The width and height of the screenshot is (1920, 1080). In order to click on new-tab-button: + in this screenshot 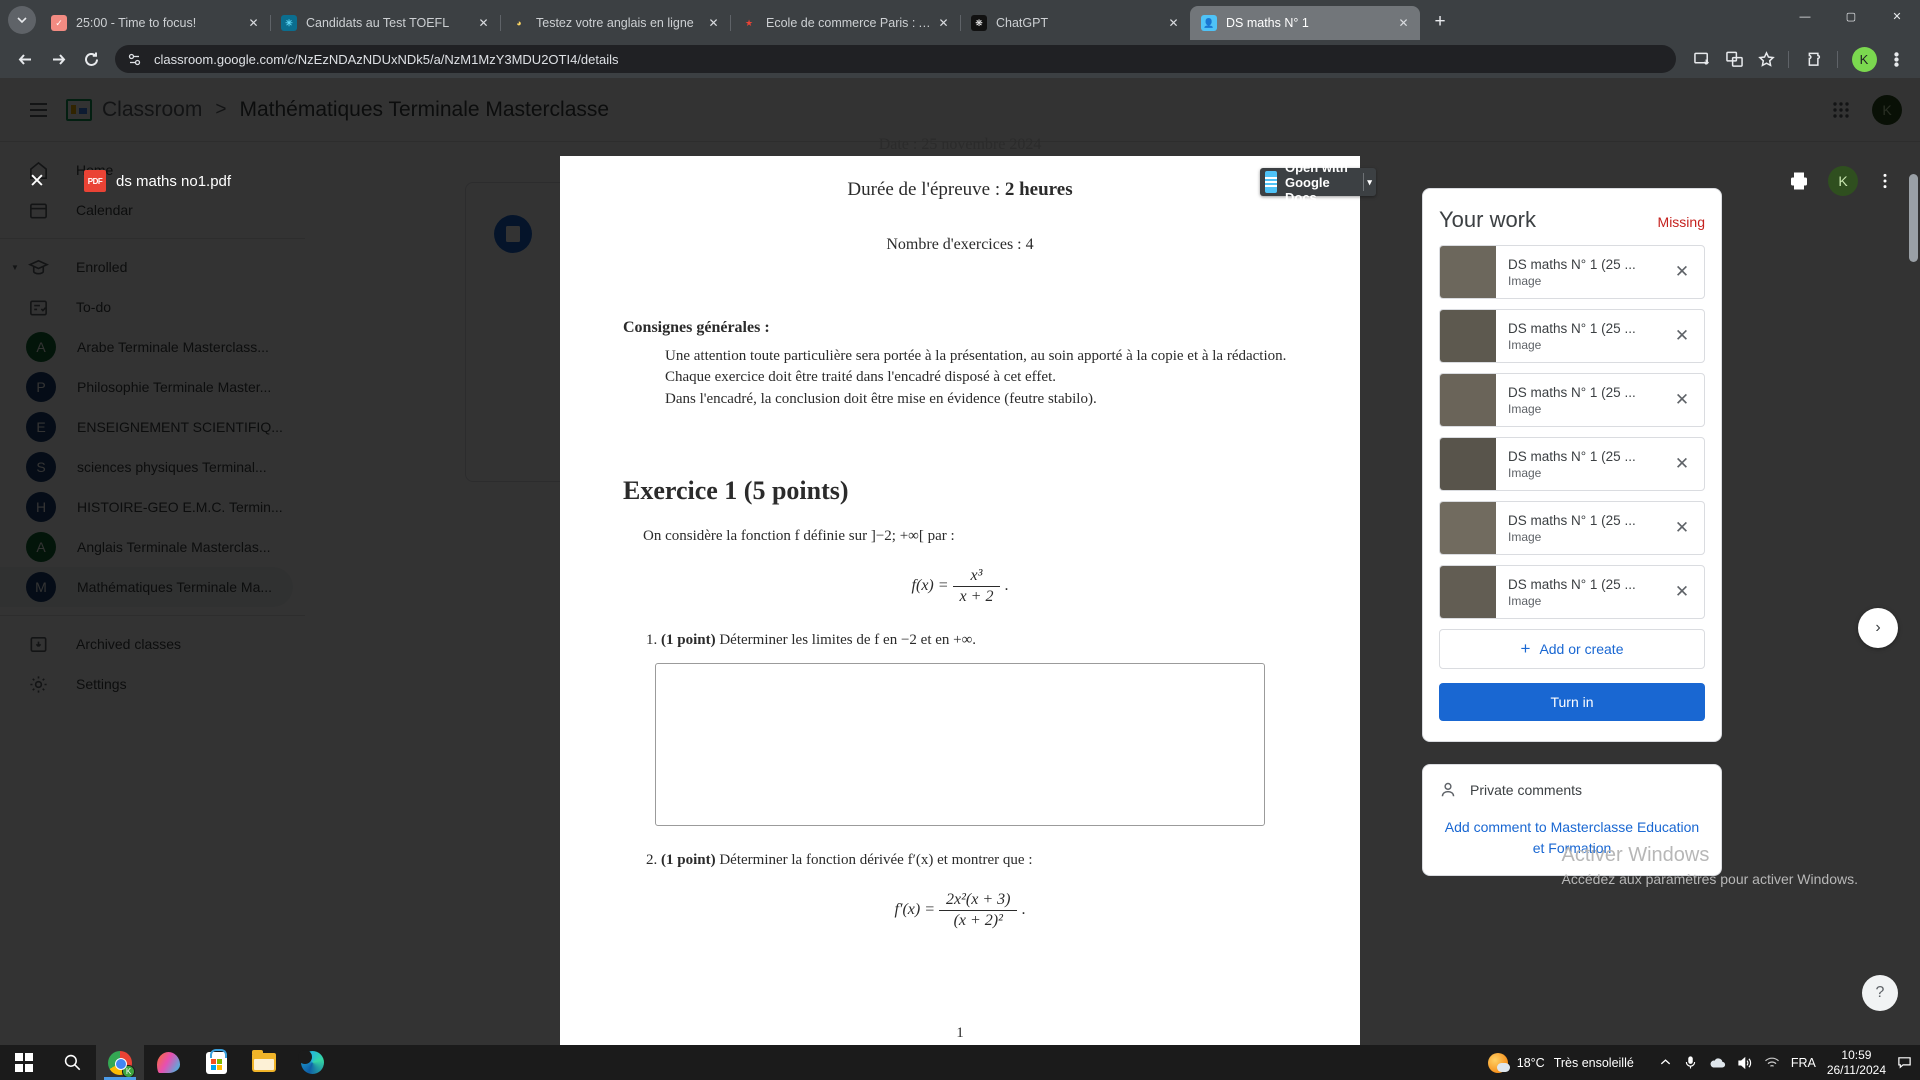, I will do `click(1440, 22)`.